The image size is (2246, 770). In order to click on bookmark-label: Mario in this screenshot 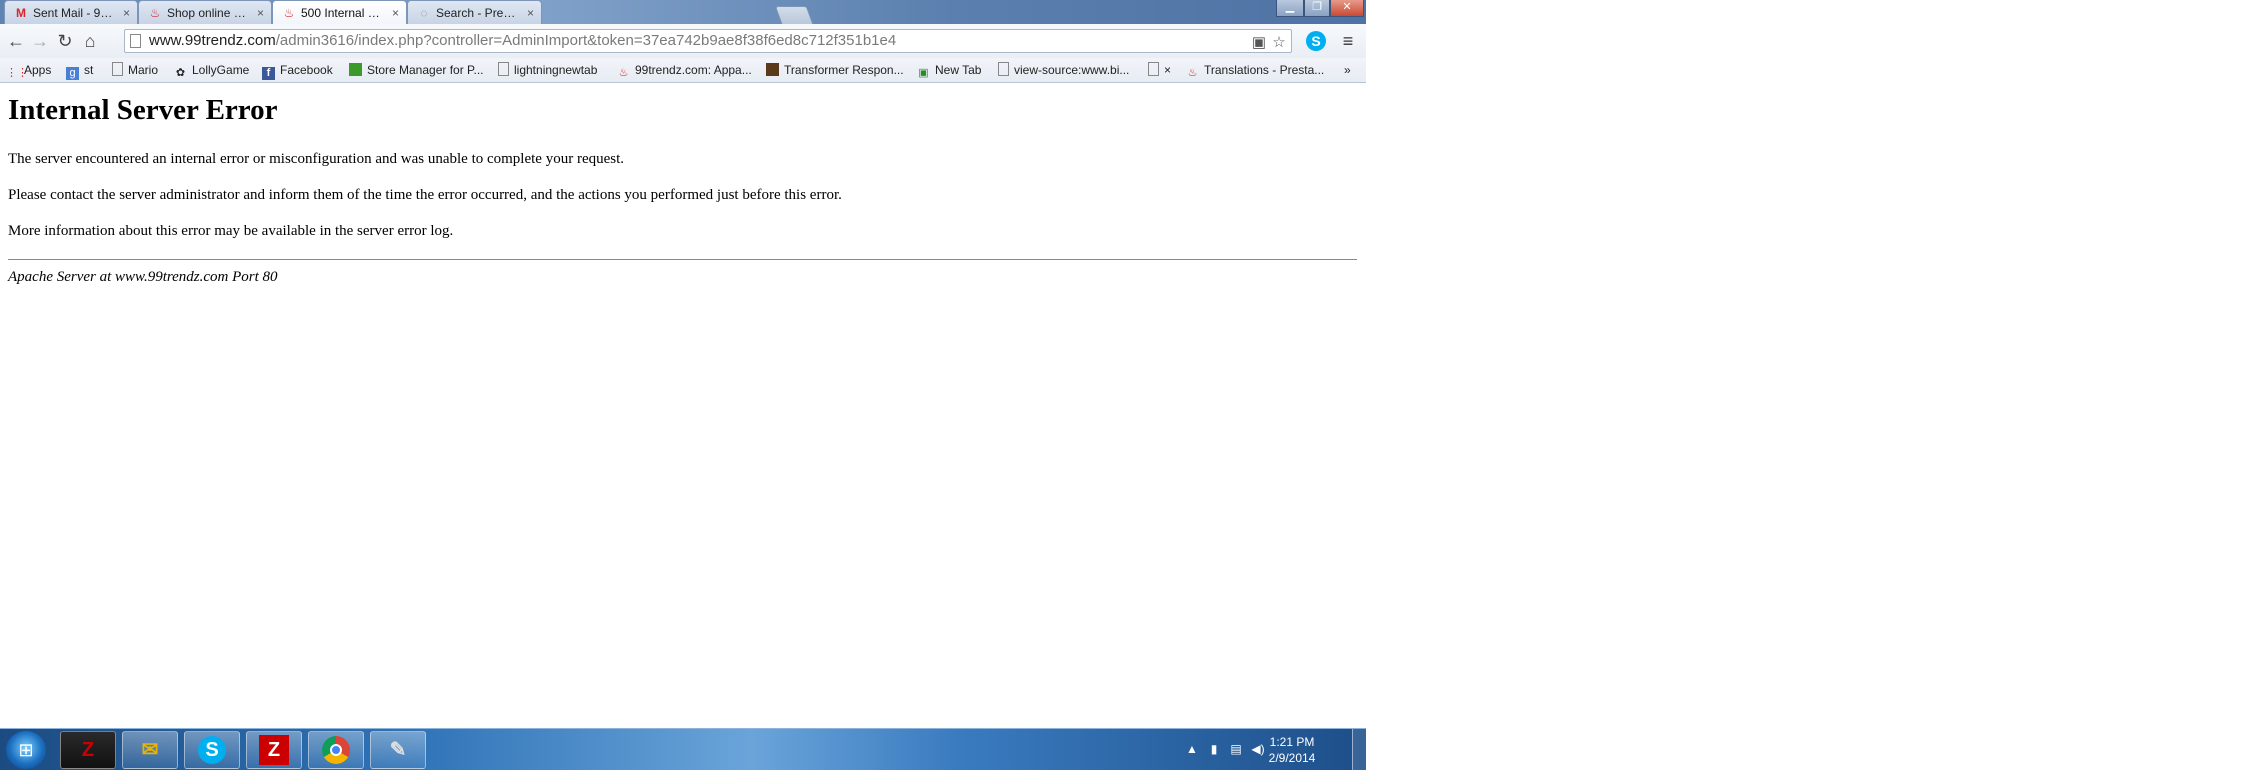, I will do `click(143, 70)`.